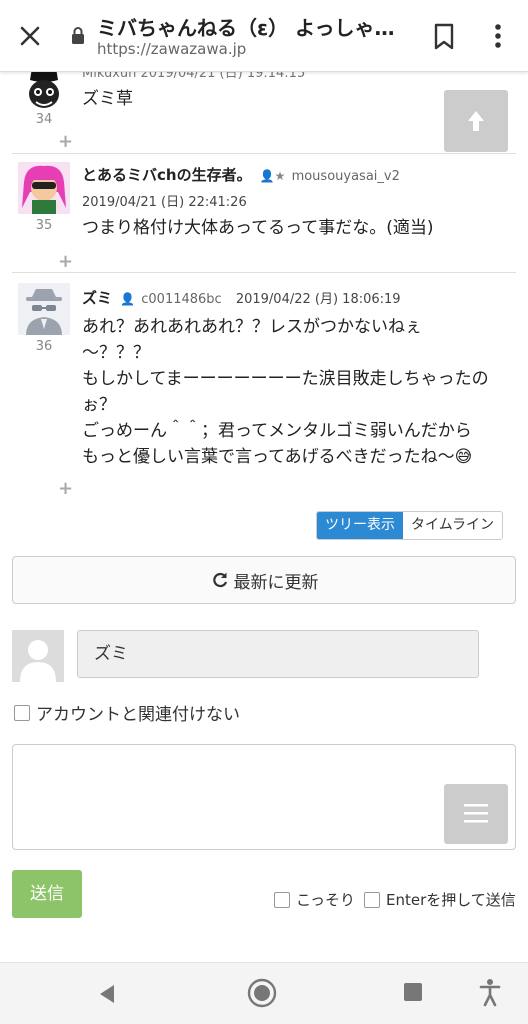  I want to click on poster-name: とあるミバchの生存者。, so click(167, 175).